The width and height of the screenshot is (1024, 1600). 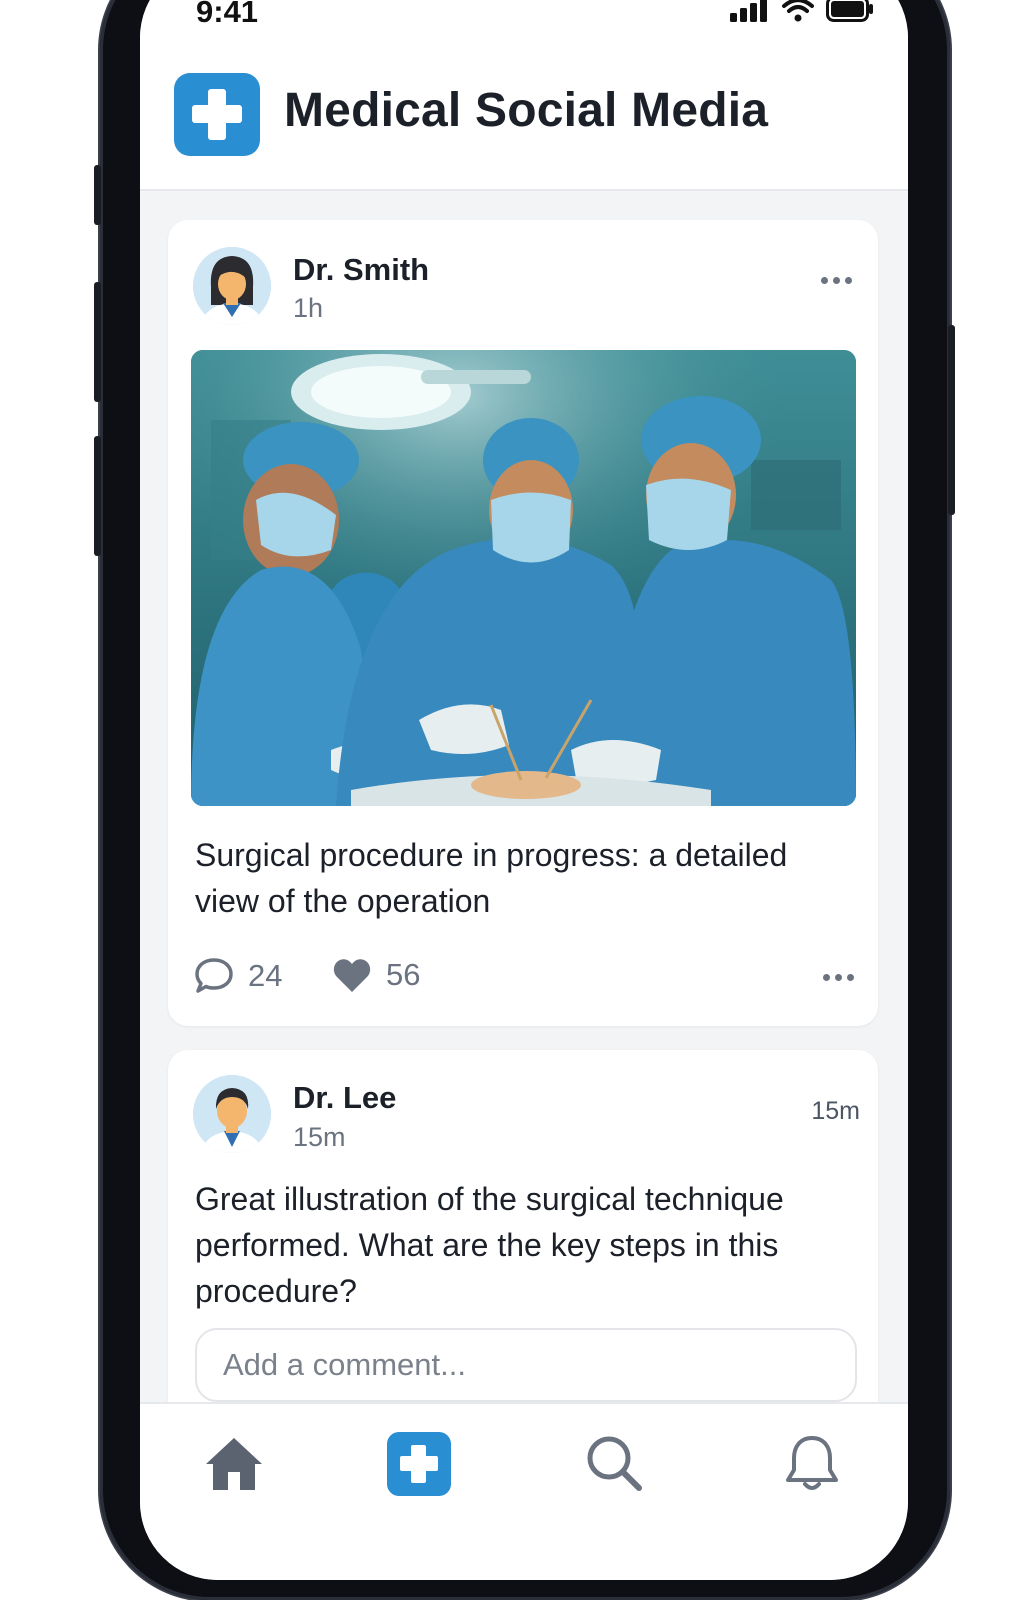 What do you see at coordinates (238, 976) in the screenshot?
I see `comment-button: 24` at bounding box center [238, 976].